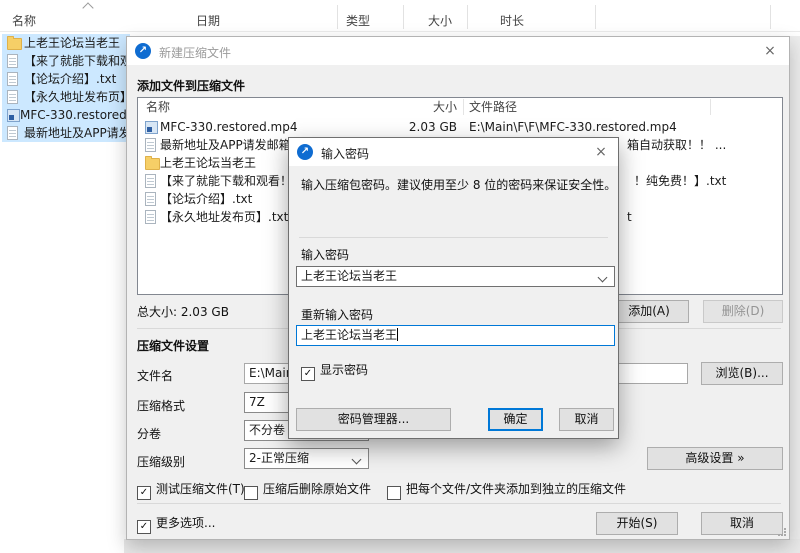  What do you see at coordinates (191, 86) in the screenshot?
I see `add-files-section-label: 添加文件到压缩文件` at bounding box center [191, 86].